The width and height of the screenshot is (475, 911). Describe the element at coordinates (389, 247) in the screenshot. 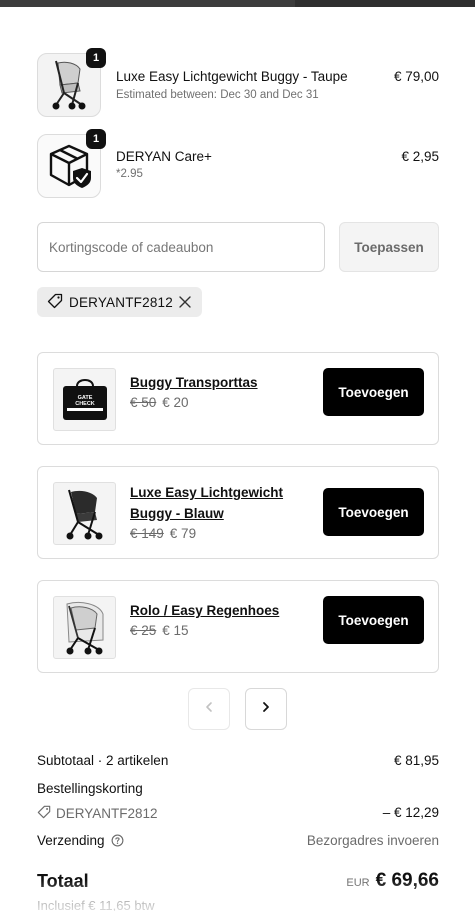

I see `apply-discount-button: Toepassen` at that location.